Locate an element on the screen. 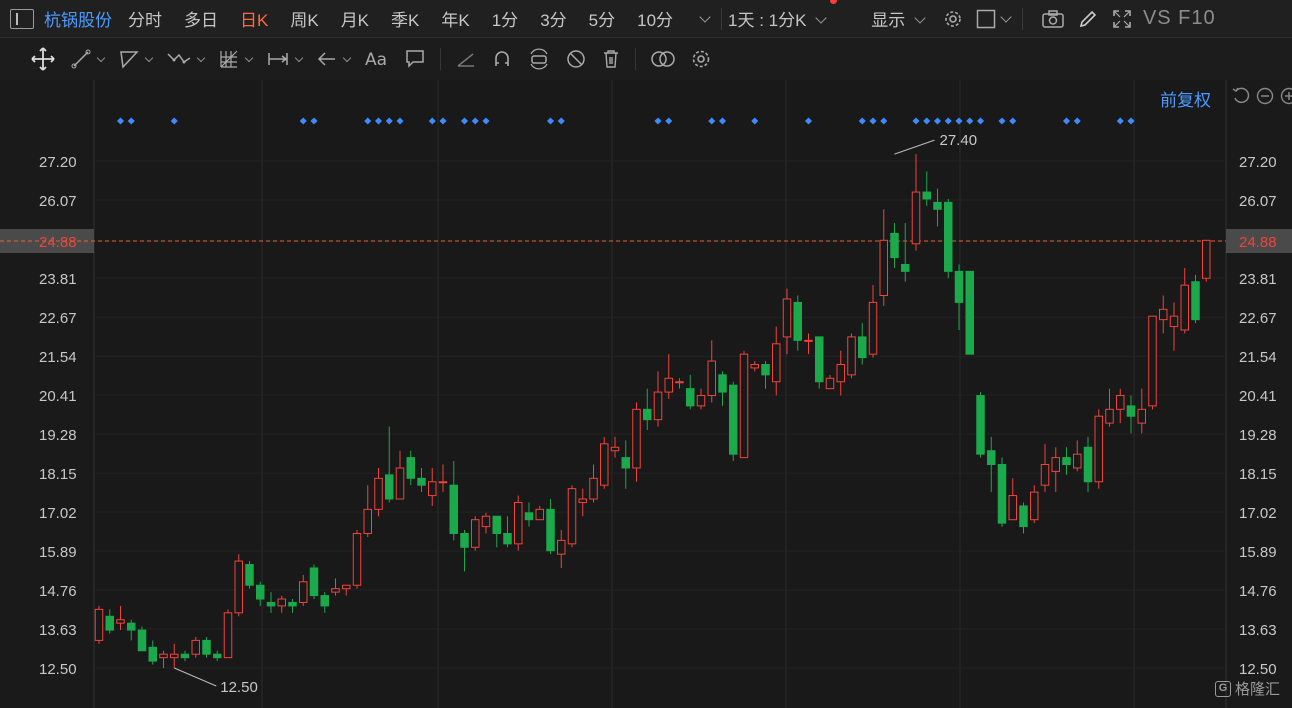 This screenshot has height=708, width=1292. drawing-toolbar: Aa is located at coordinates (646, 59).